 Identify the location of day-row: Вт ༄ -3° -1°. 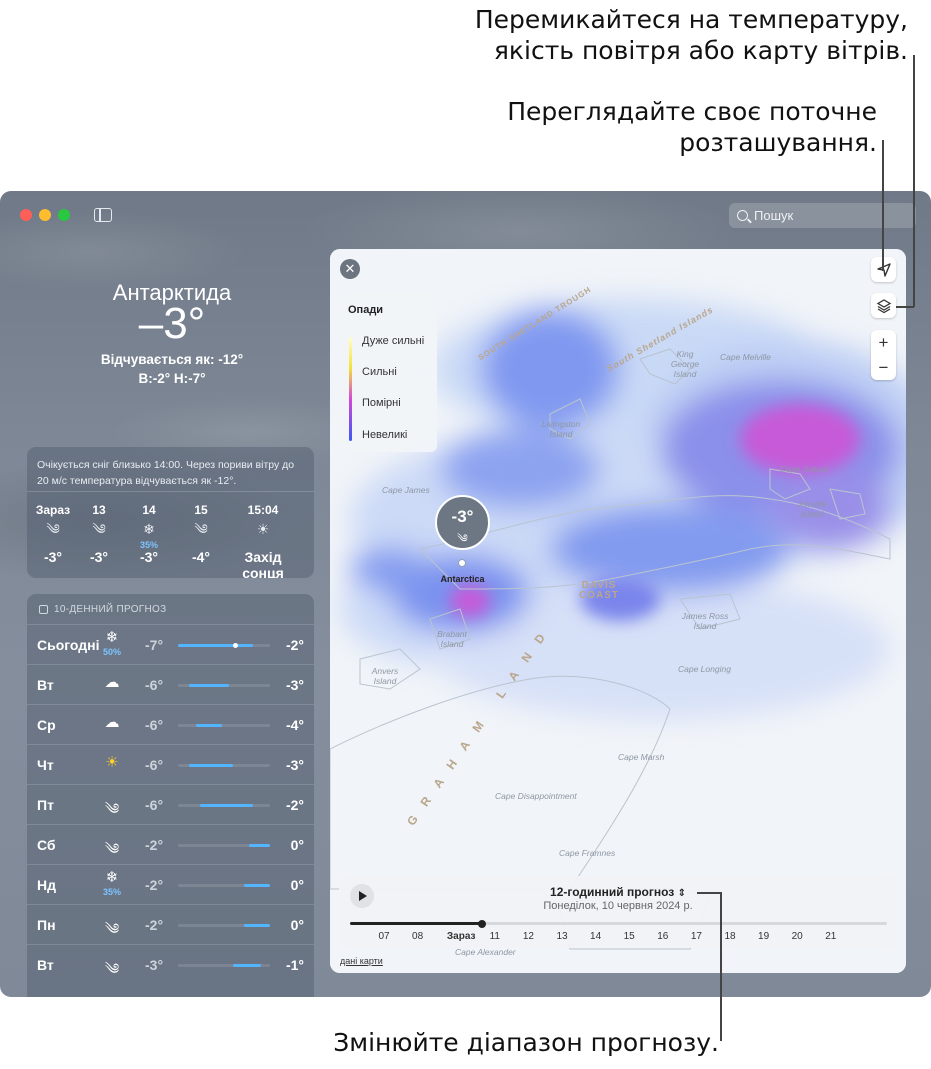
(170, 964).